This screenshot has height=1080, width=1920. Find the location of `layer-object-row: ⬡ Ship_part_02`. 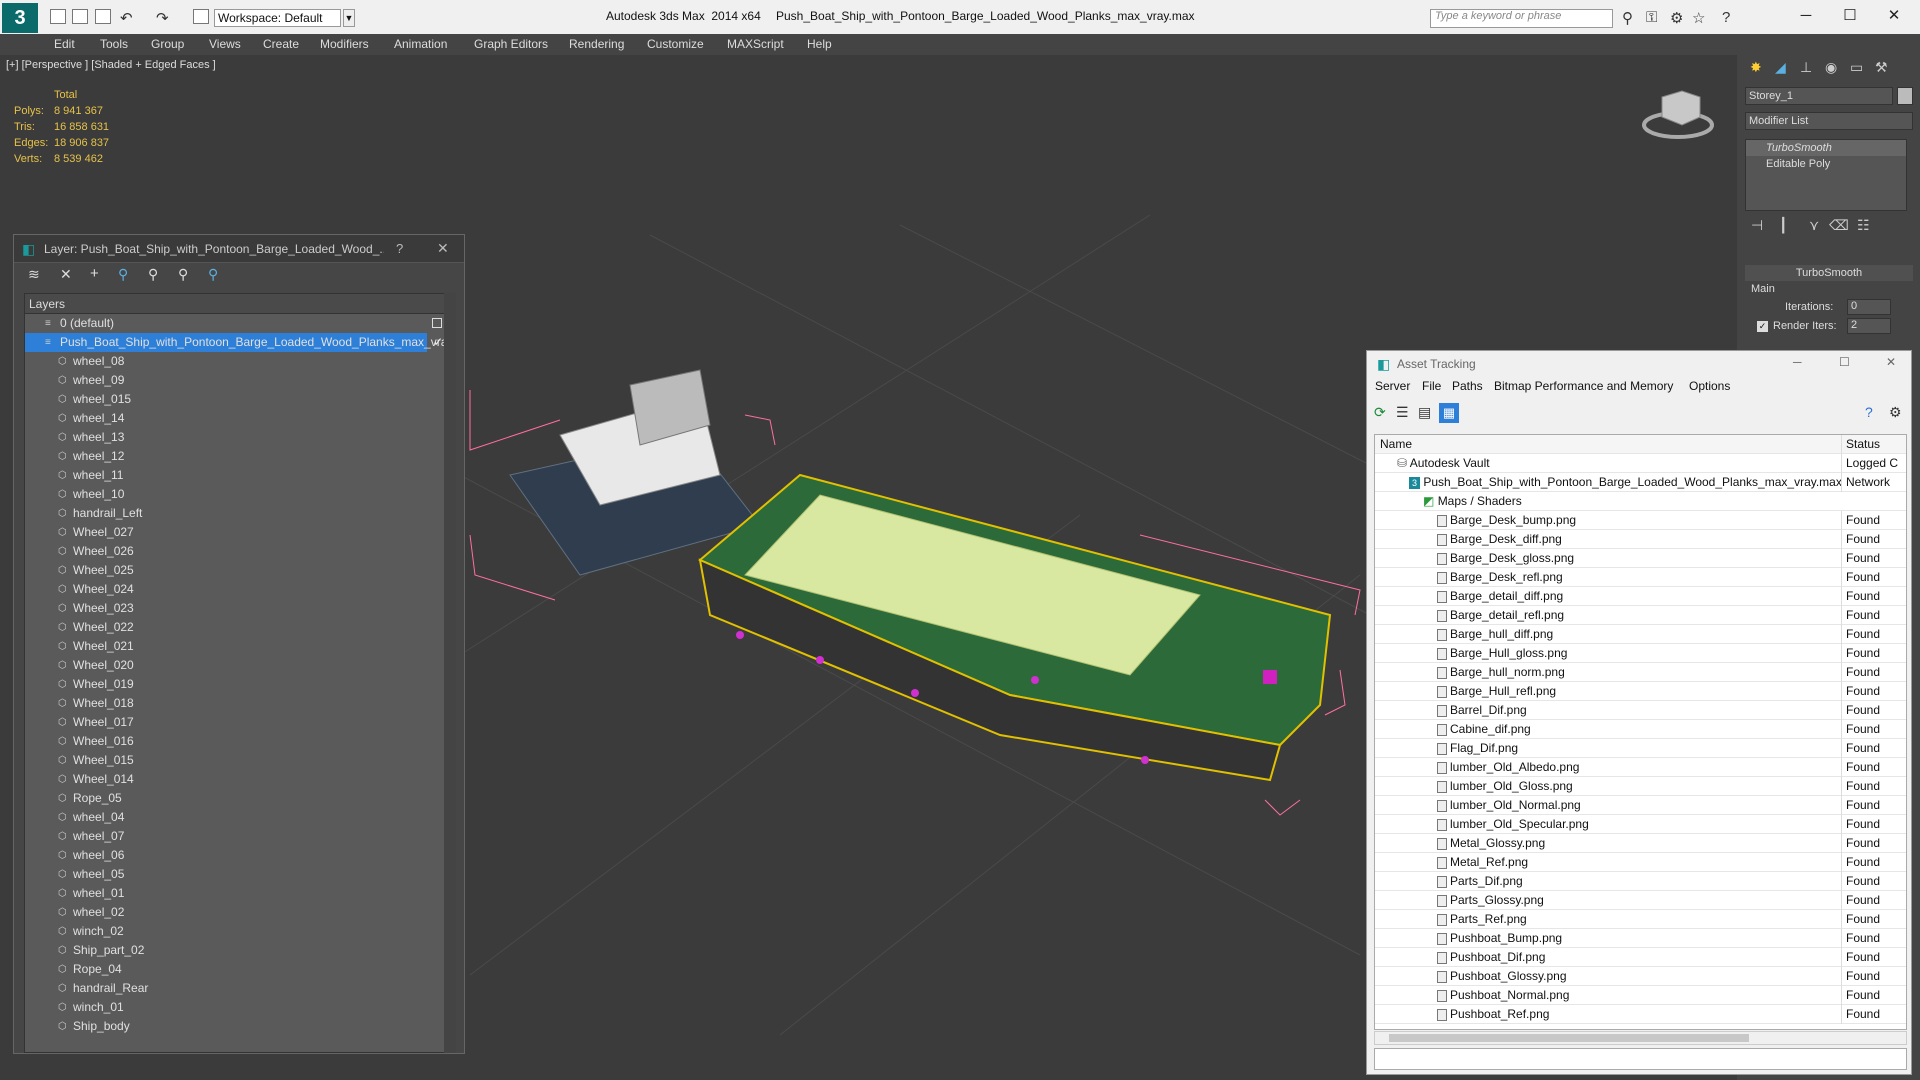

layer-object-row: ⬡ Ship_part_02 is located at coordinates (240, 950).